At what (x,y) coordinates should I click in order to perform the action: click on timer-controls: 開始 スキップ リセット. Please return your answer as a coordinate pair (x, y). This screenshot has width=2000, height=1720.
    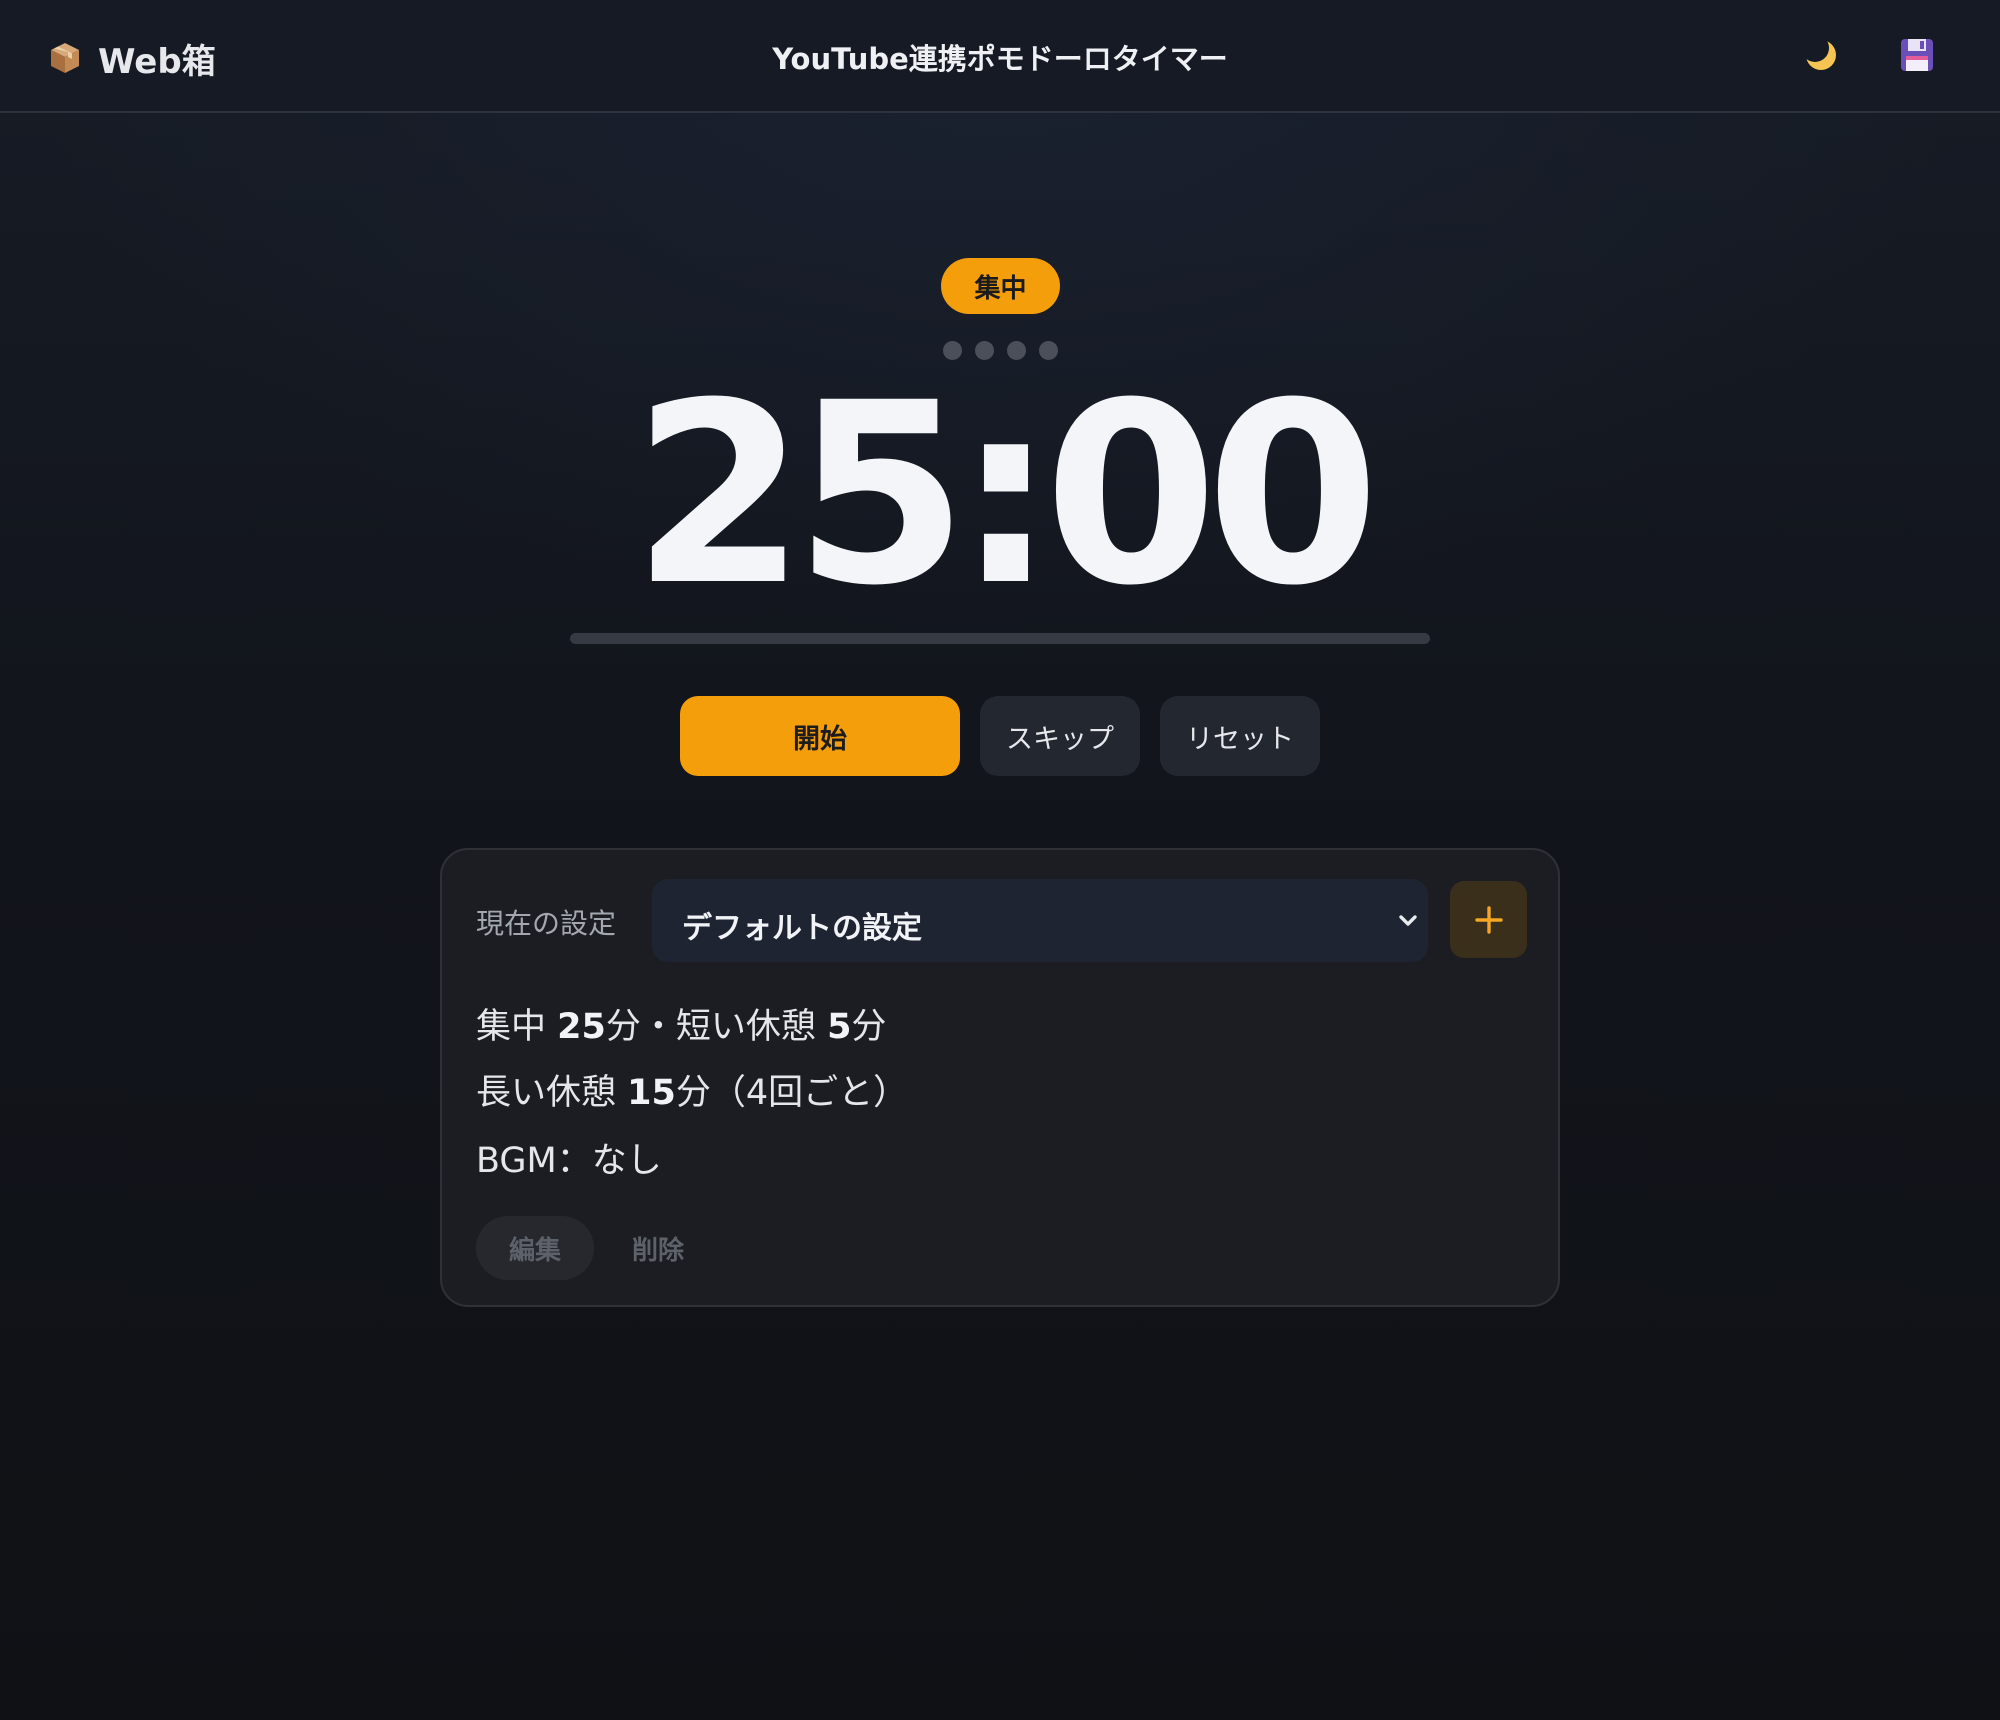
    Looking at the image, I should click on (1000, 736).